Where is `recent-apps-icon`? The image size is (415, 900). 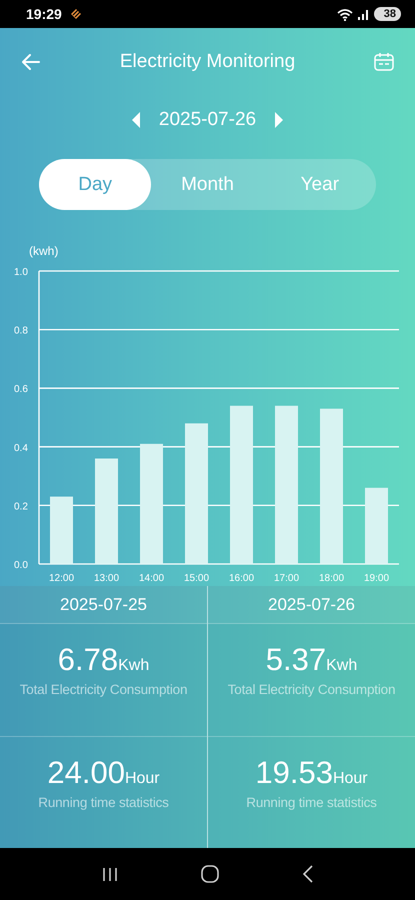
recent-apps-icon is located at coordinates (110, 874).